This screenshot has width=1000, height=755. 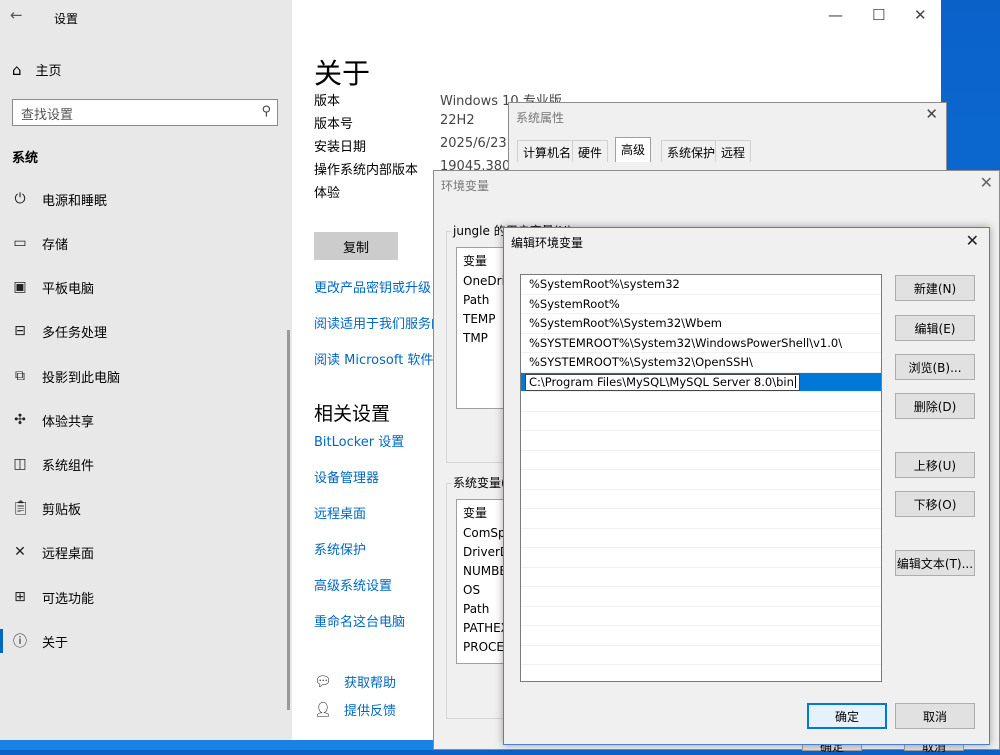 What do you see at coordinates (370, 711) in the screenshot?
I see `give-feedback-label: 提供反馈` at bounding box center [370, 711].